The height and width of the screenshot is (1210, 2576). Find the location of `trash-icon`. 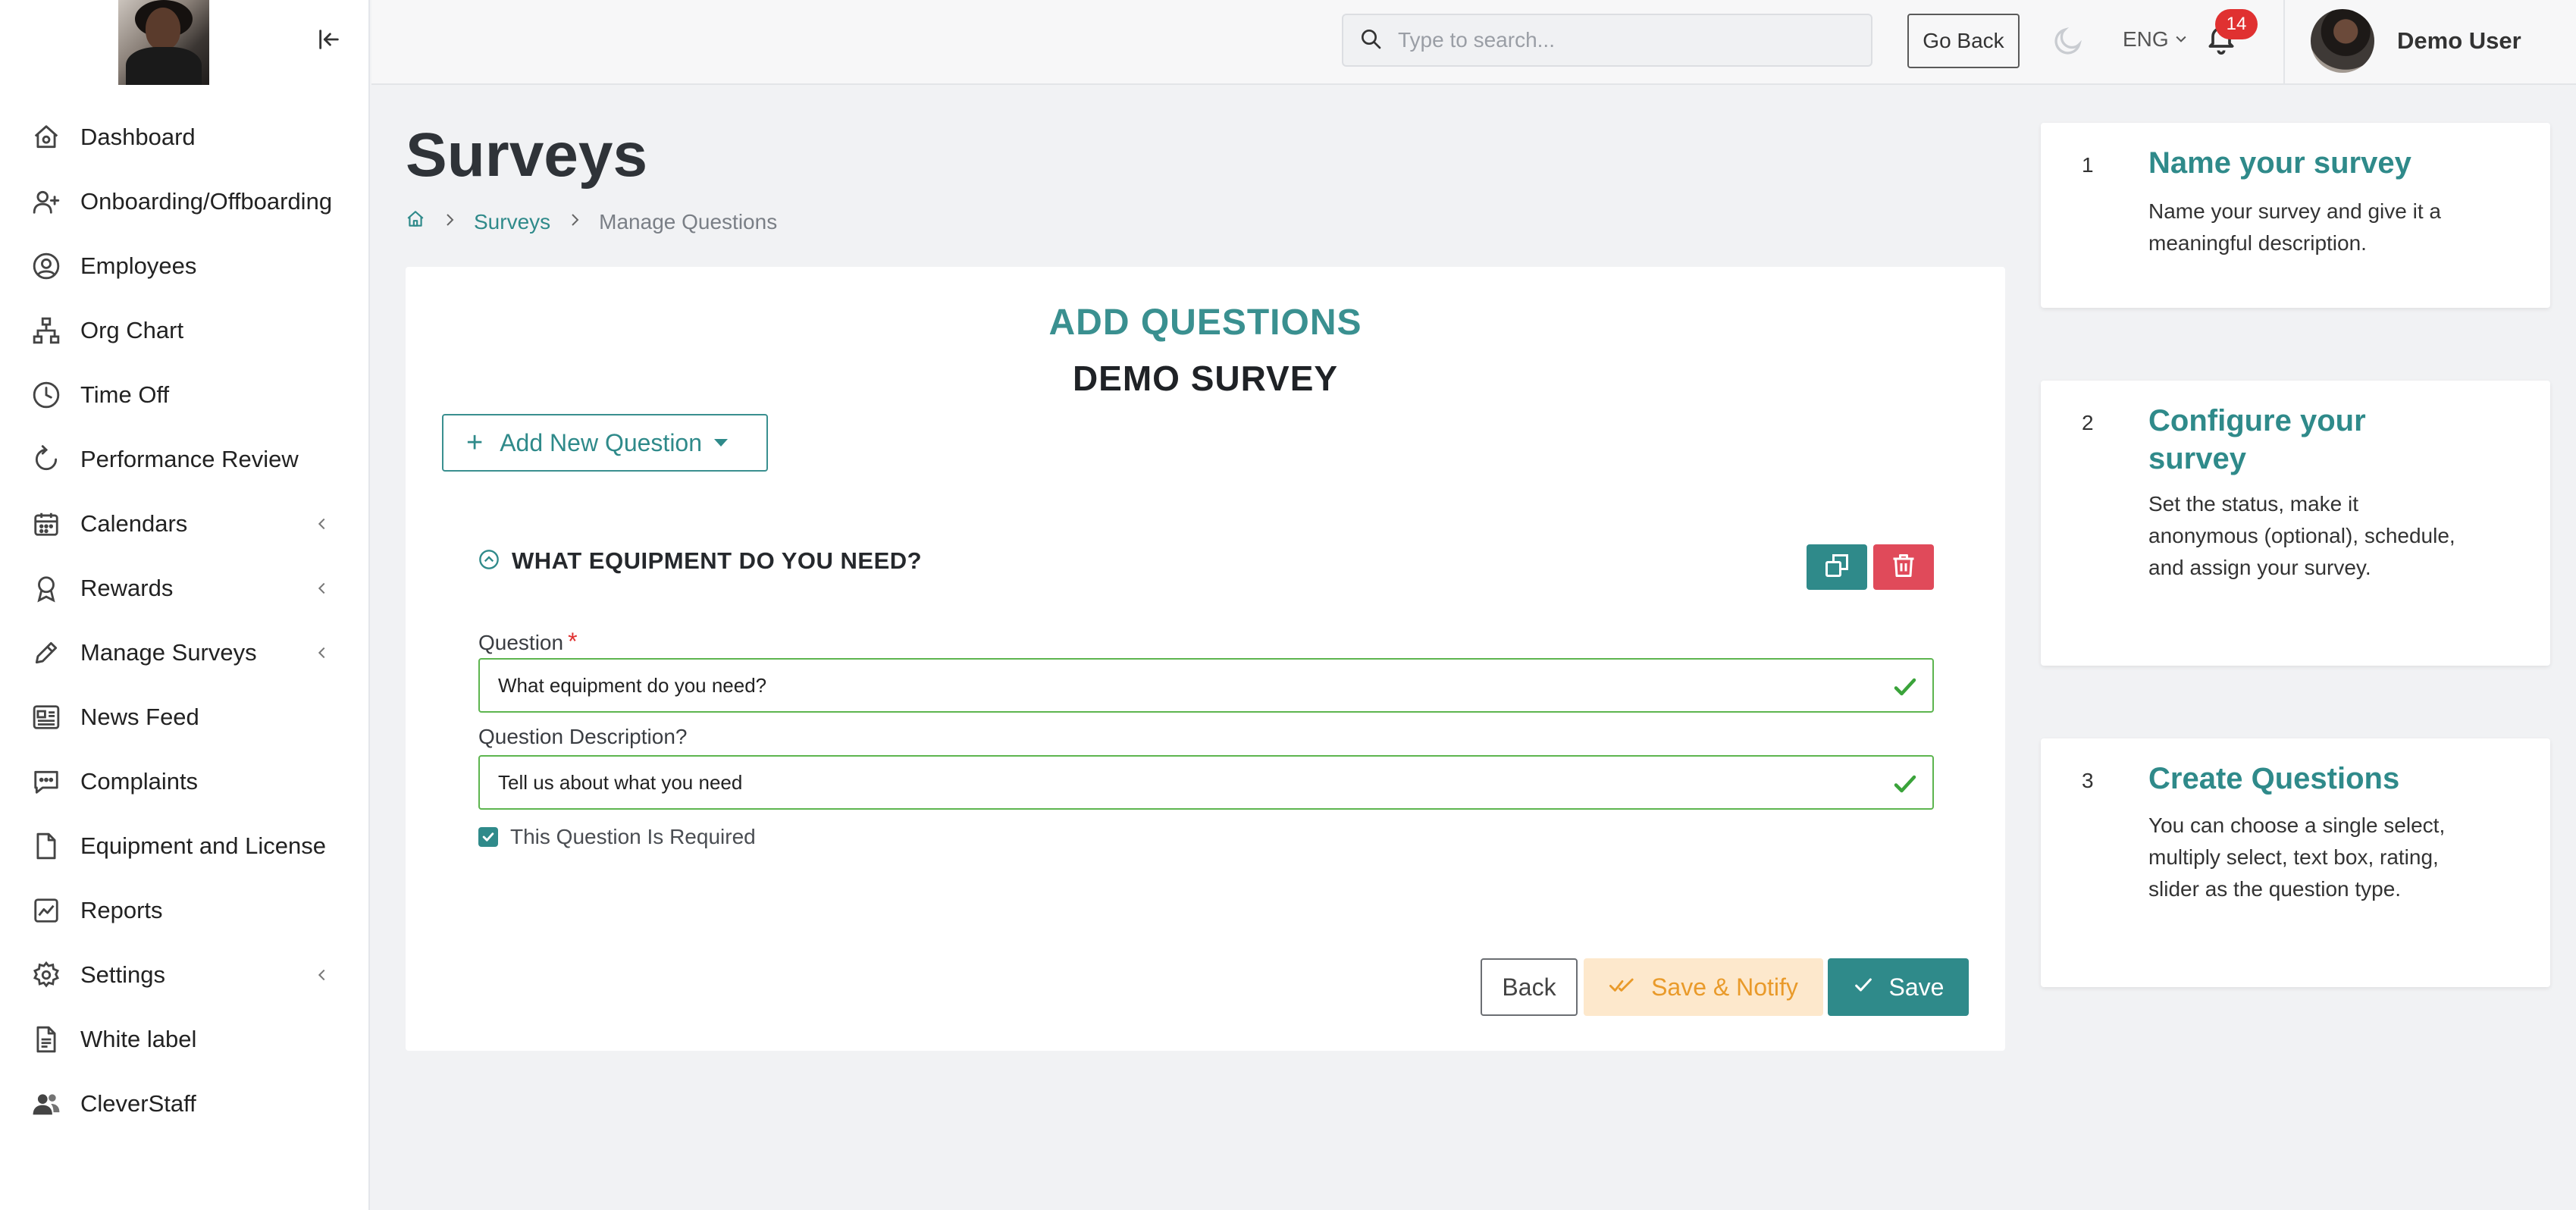

trash-icon is located at coordinates (1904, 567).